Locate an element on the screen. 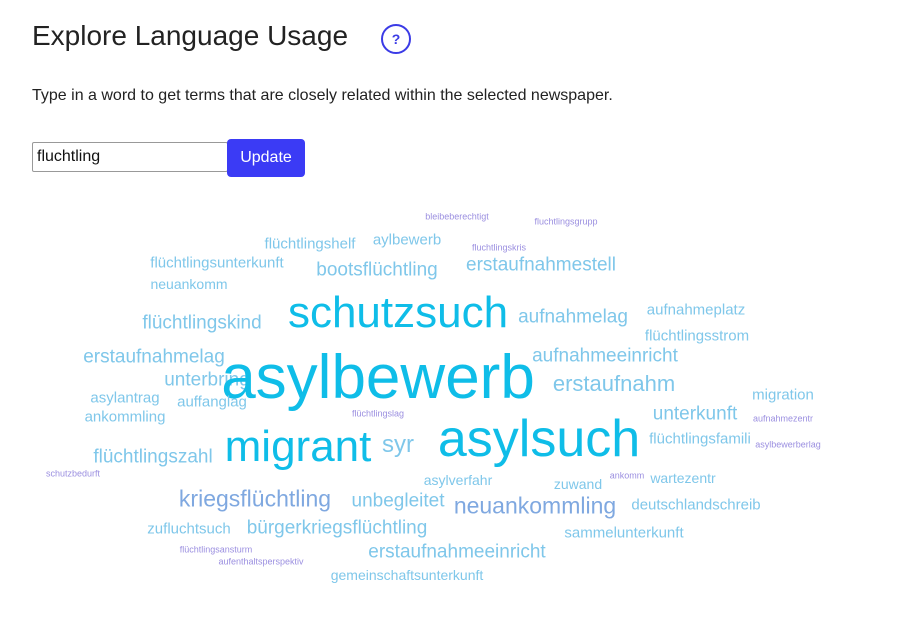 Image resolution: width=912 pixels, height=638 pixels. word-cloud-term: zuwand is located at coordinates (578, 484).